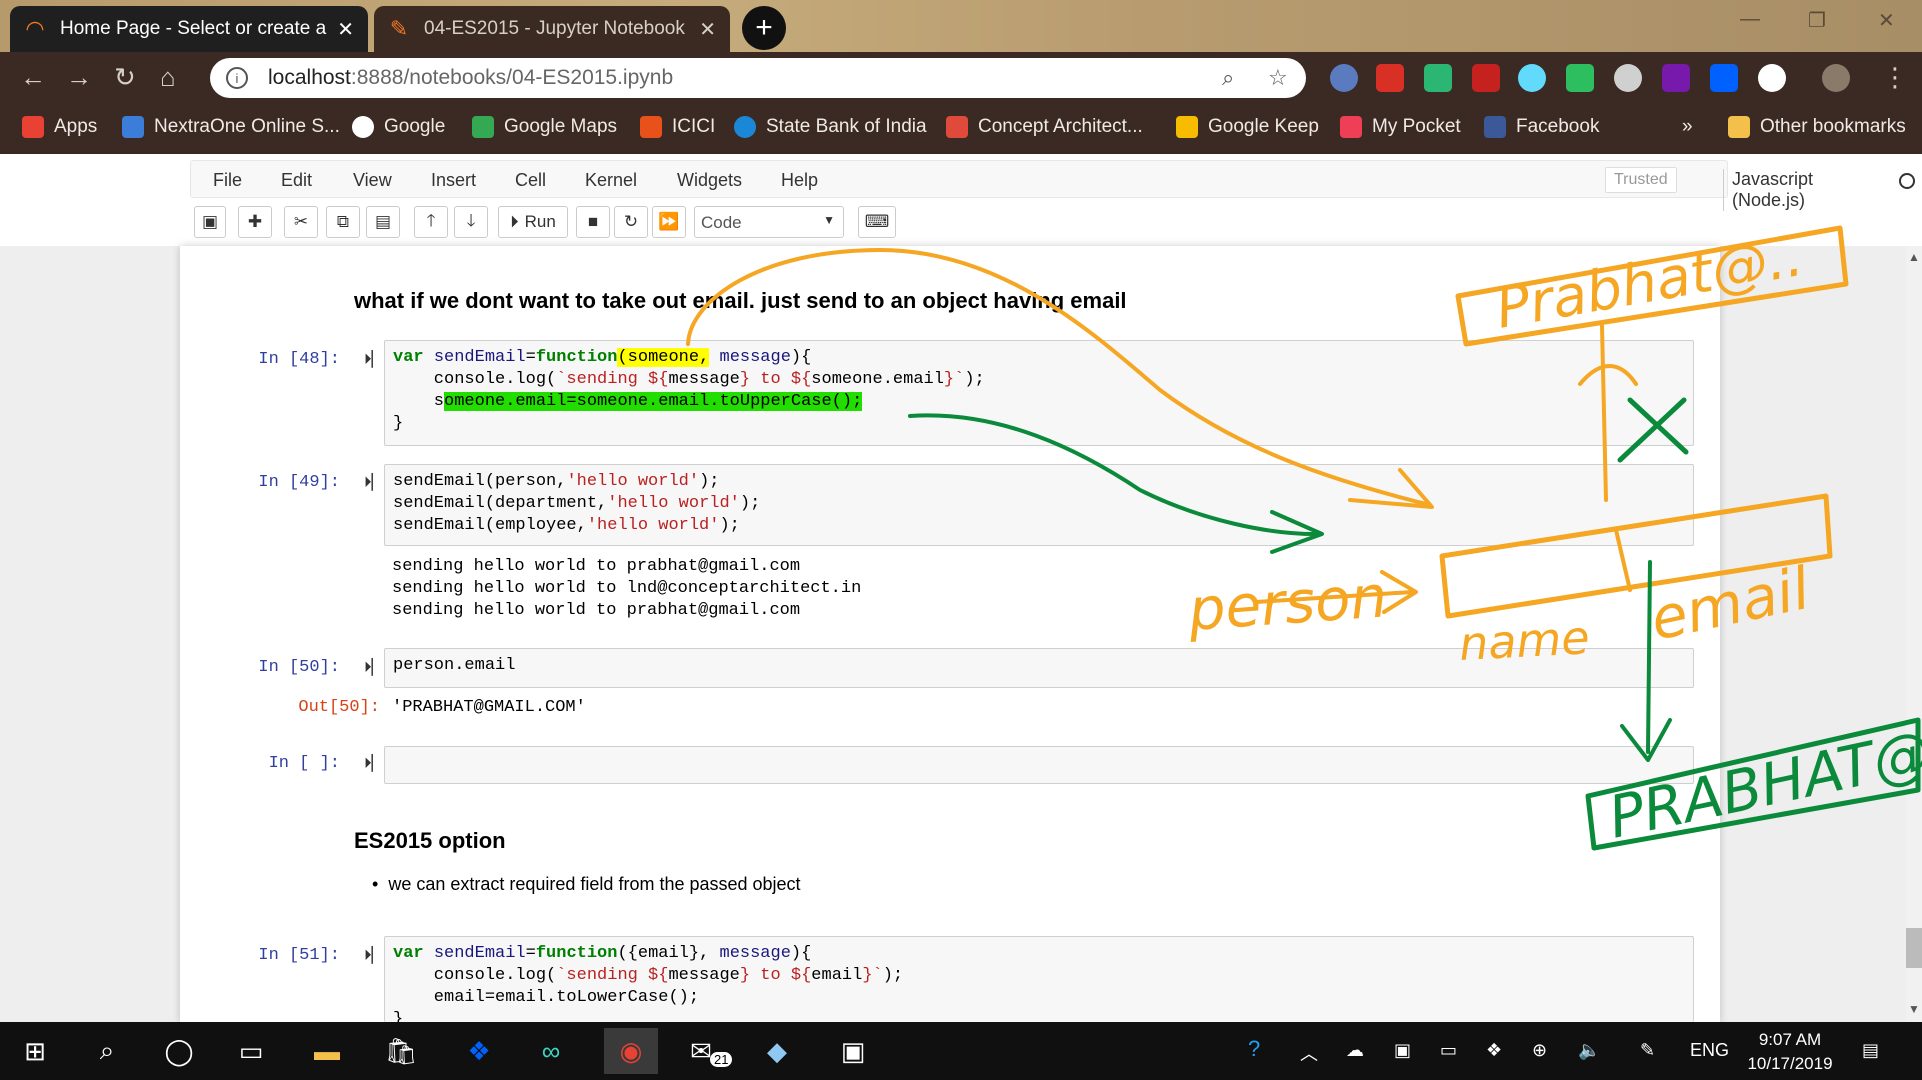  Describe the element at coordinates (1355, 1050) in the screenshot. I see `onedrive-icon: ☁` at that location.